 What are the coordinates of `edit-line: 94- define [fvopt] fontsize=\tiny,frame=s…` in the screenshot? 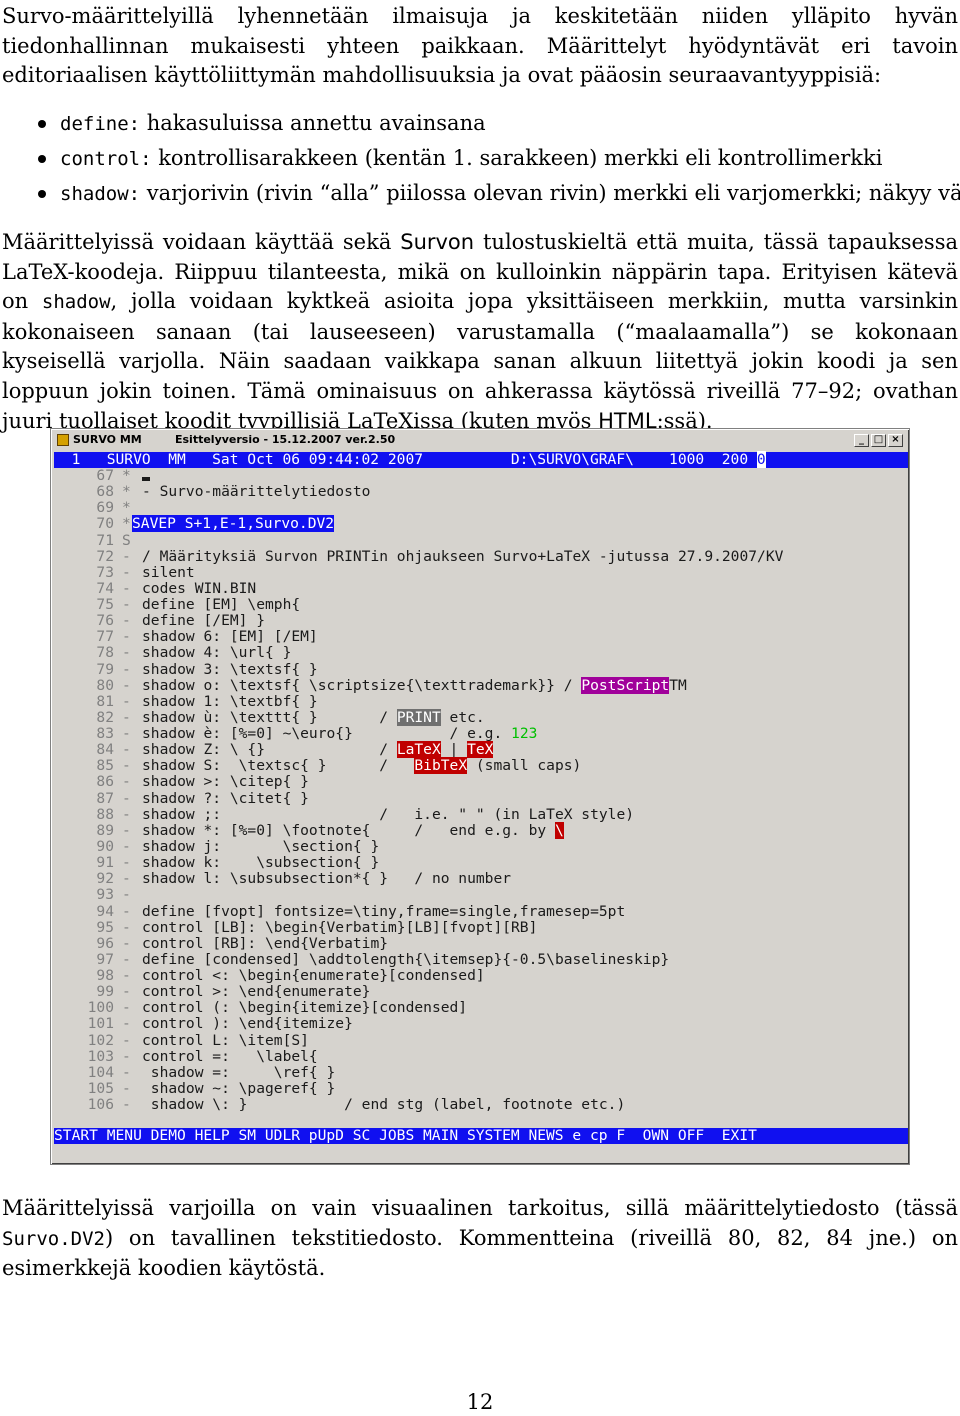 It's located at (481, 911).